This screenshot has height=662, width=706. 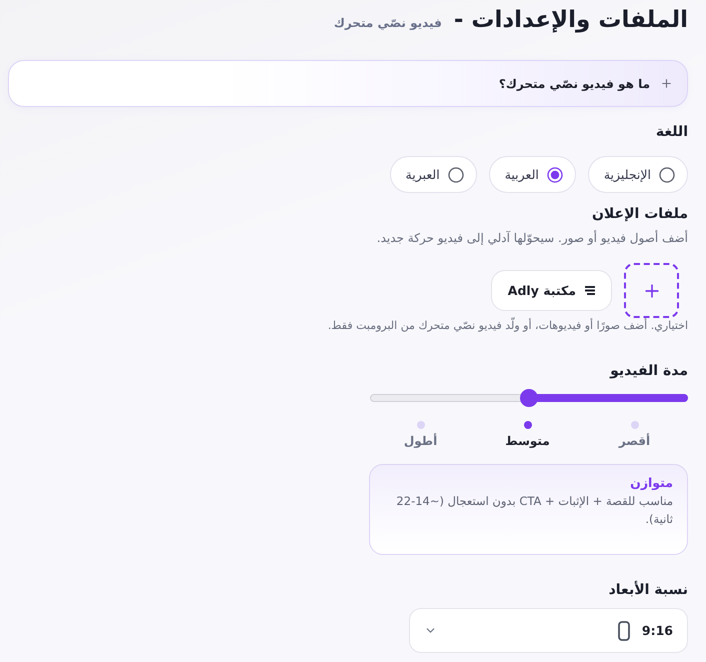 I want to click on language-option: الإنجليزية, so click(x=638, y=174).